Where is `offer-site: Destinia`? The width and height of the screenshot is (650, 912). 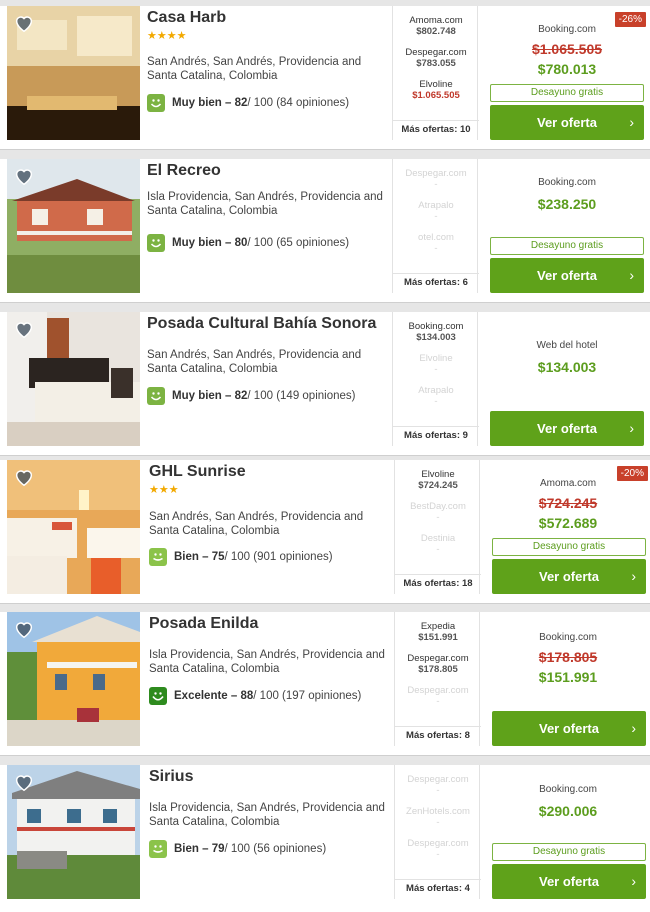 offer-site: Destinia is located at coordinates (438, 538).